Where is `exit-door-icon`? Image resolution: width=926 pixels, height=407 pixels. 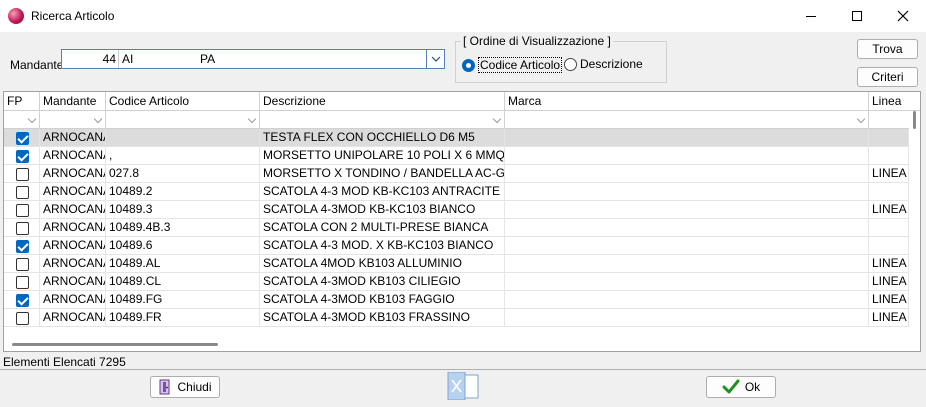 exit-door-icon is located at coordinates (164, 387).